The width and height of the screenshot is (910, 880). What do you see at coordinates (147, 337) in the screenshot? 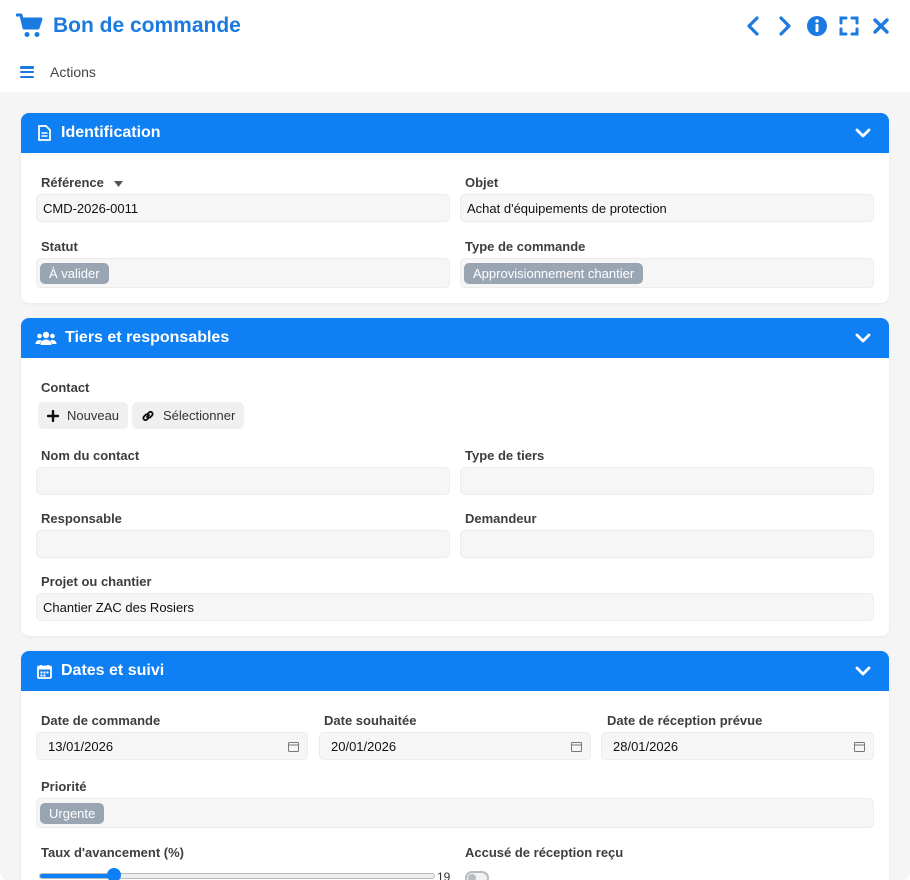
I see `tiers-title: Tiers et responsables` at bounding box center [147, 337].